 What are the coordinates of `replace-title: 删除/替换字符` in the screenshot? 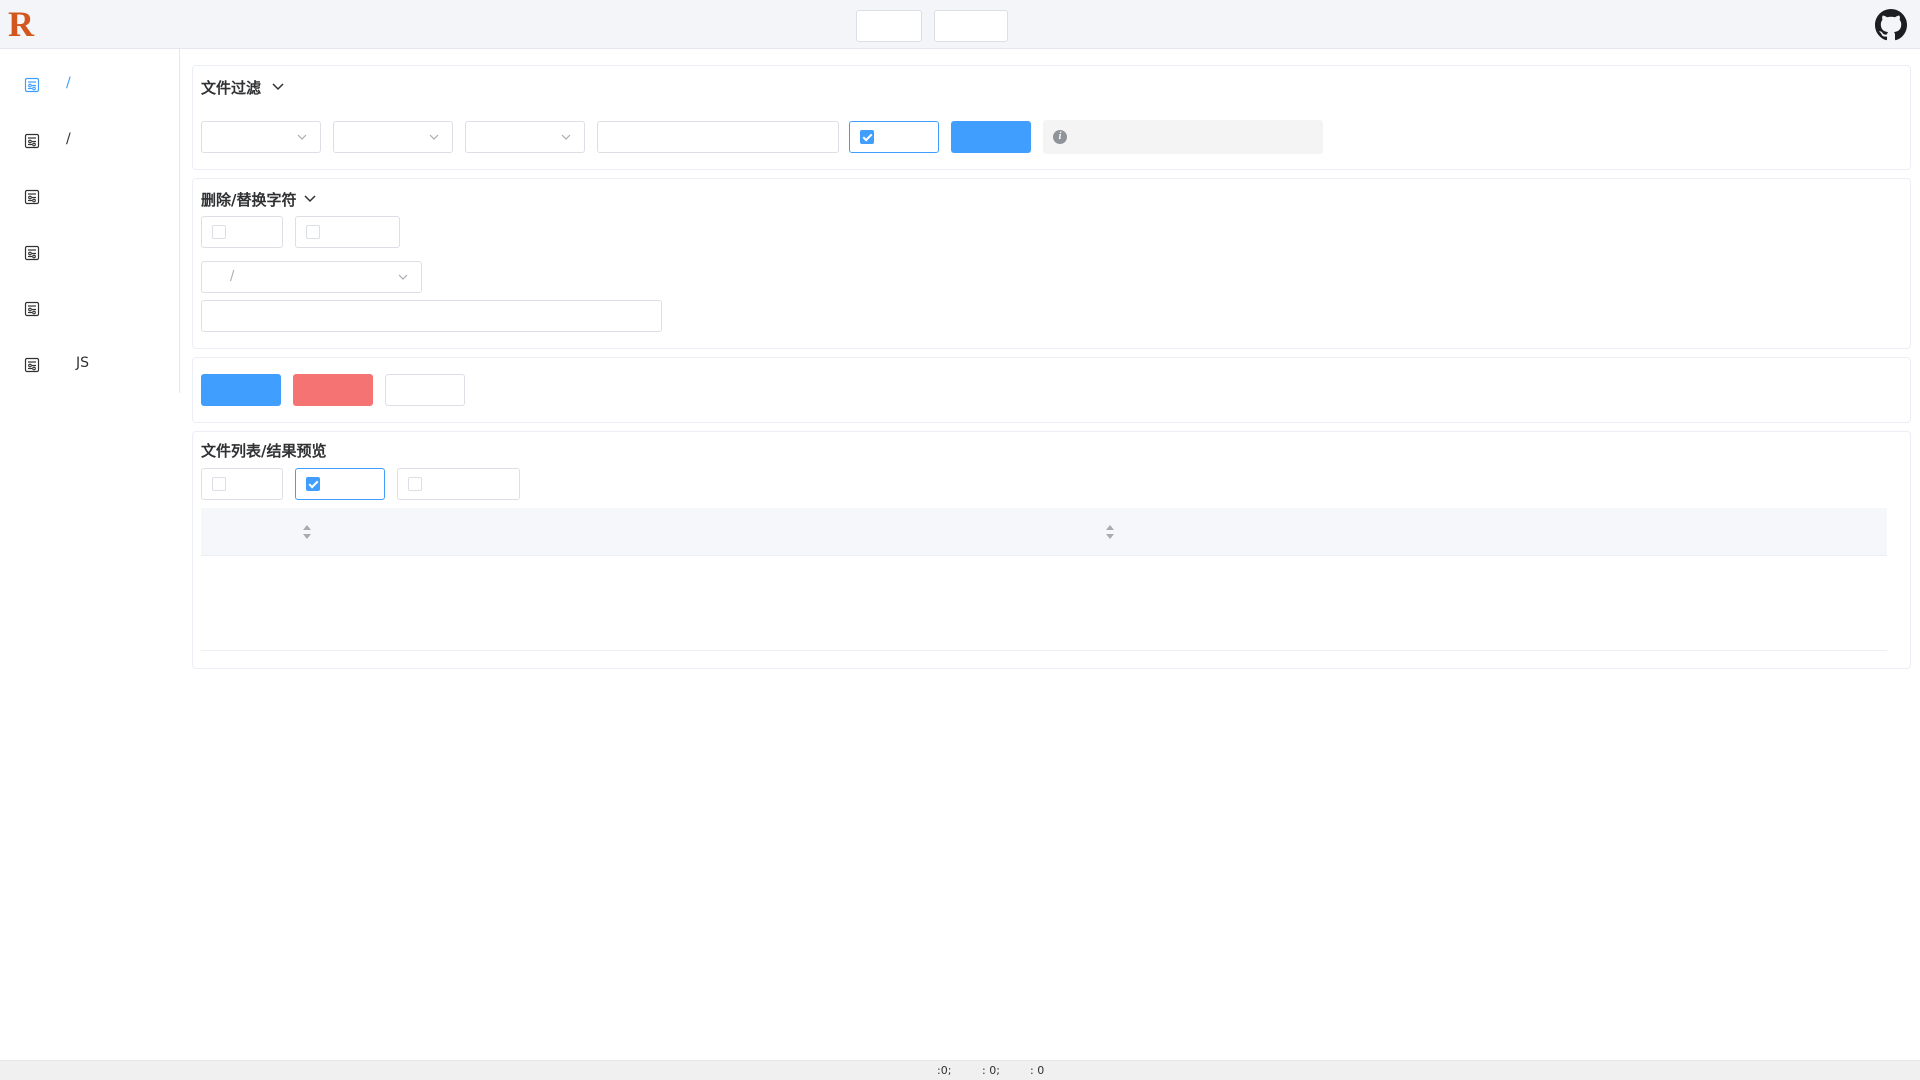 It's located at (249, 200).